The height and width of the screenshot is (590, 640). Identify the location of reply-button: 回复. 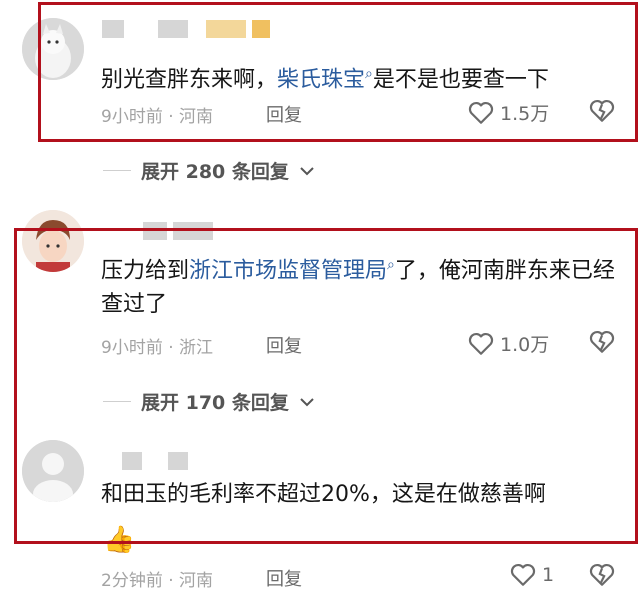
(284, 577).